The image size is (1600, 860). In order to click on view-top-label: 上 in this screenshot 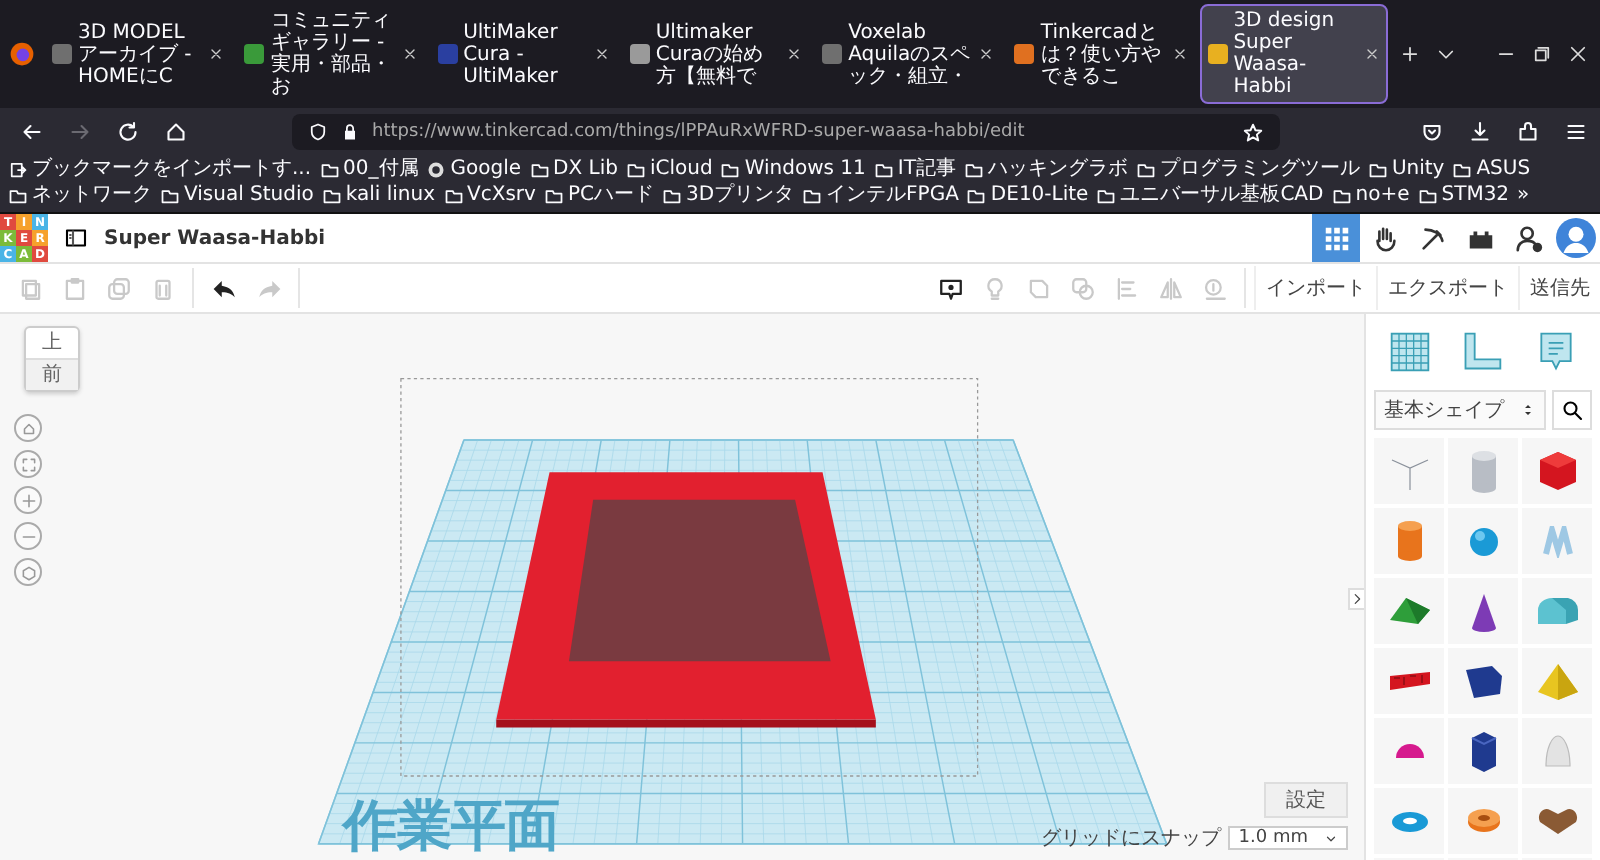, I will do `click(52, 343)`.